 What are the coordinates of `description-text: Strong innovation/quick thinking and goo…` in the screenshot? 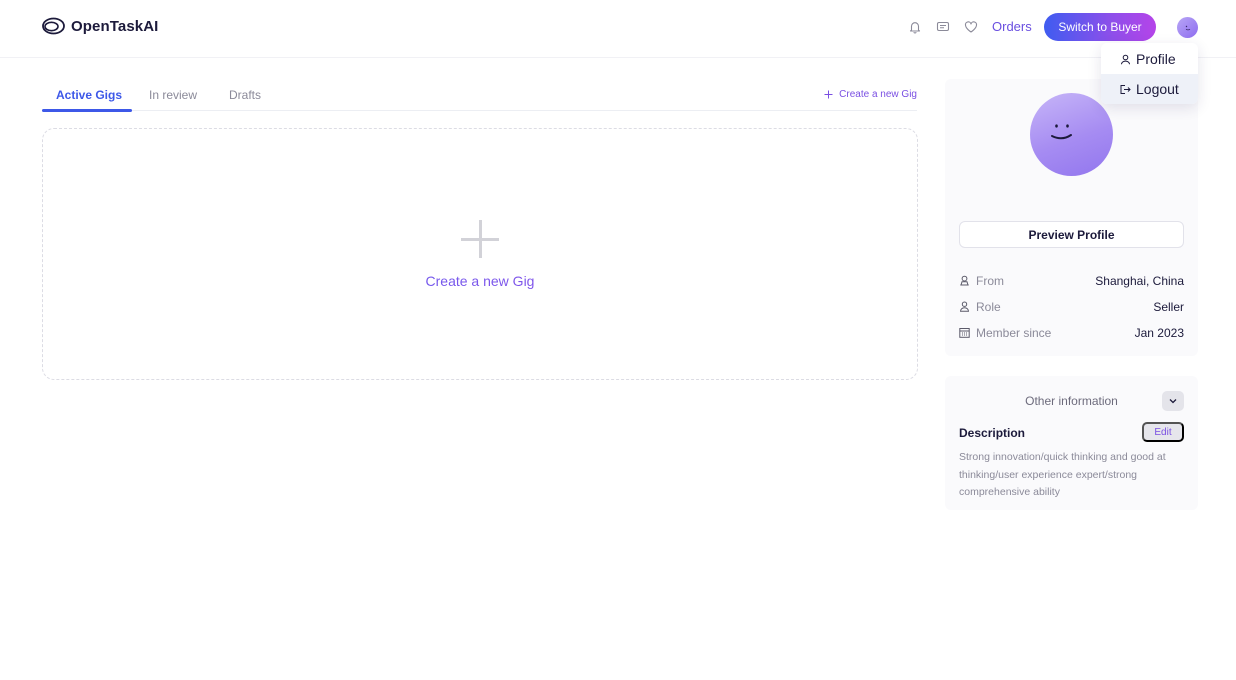 It's located at (1062, 474).